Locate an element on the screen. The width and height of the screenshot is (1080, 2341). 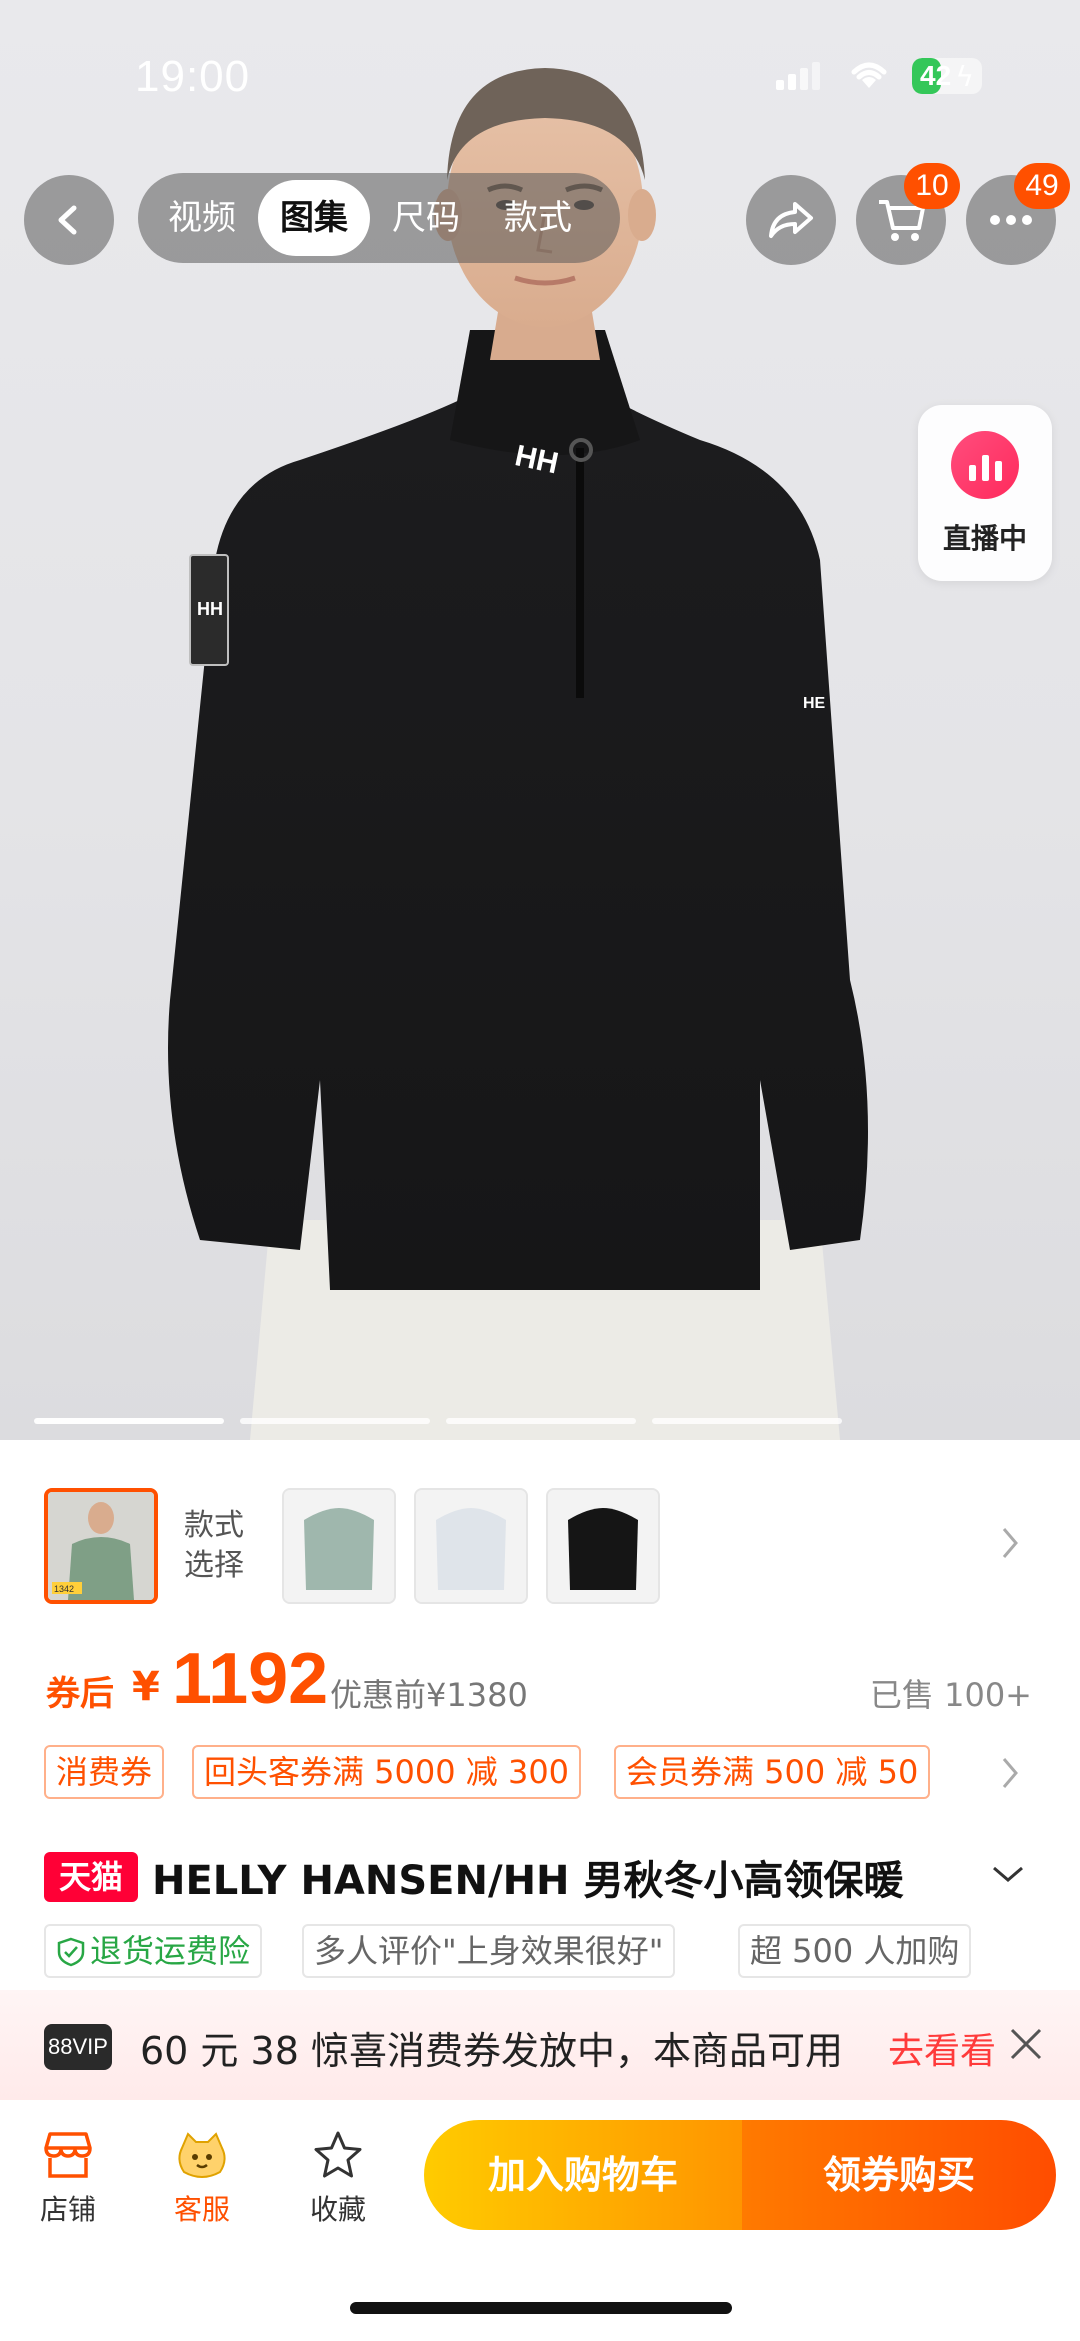
tag-label: 退货运费险 is located at coordinates (170, 1951).